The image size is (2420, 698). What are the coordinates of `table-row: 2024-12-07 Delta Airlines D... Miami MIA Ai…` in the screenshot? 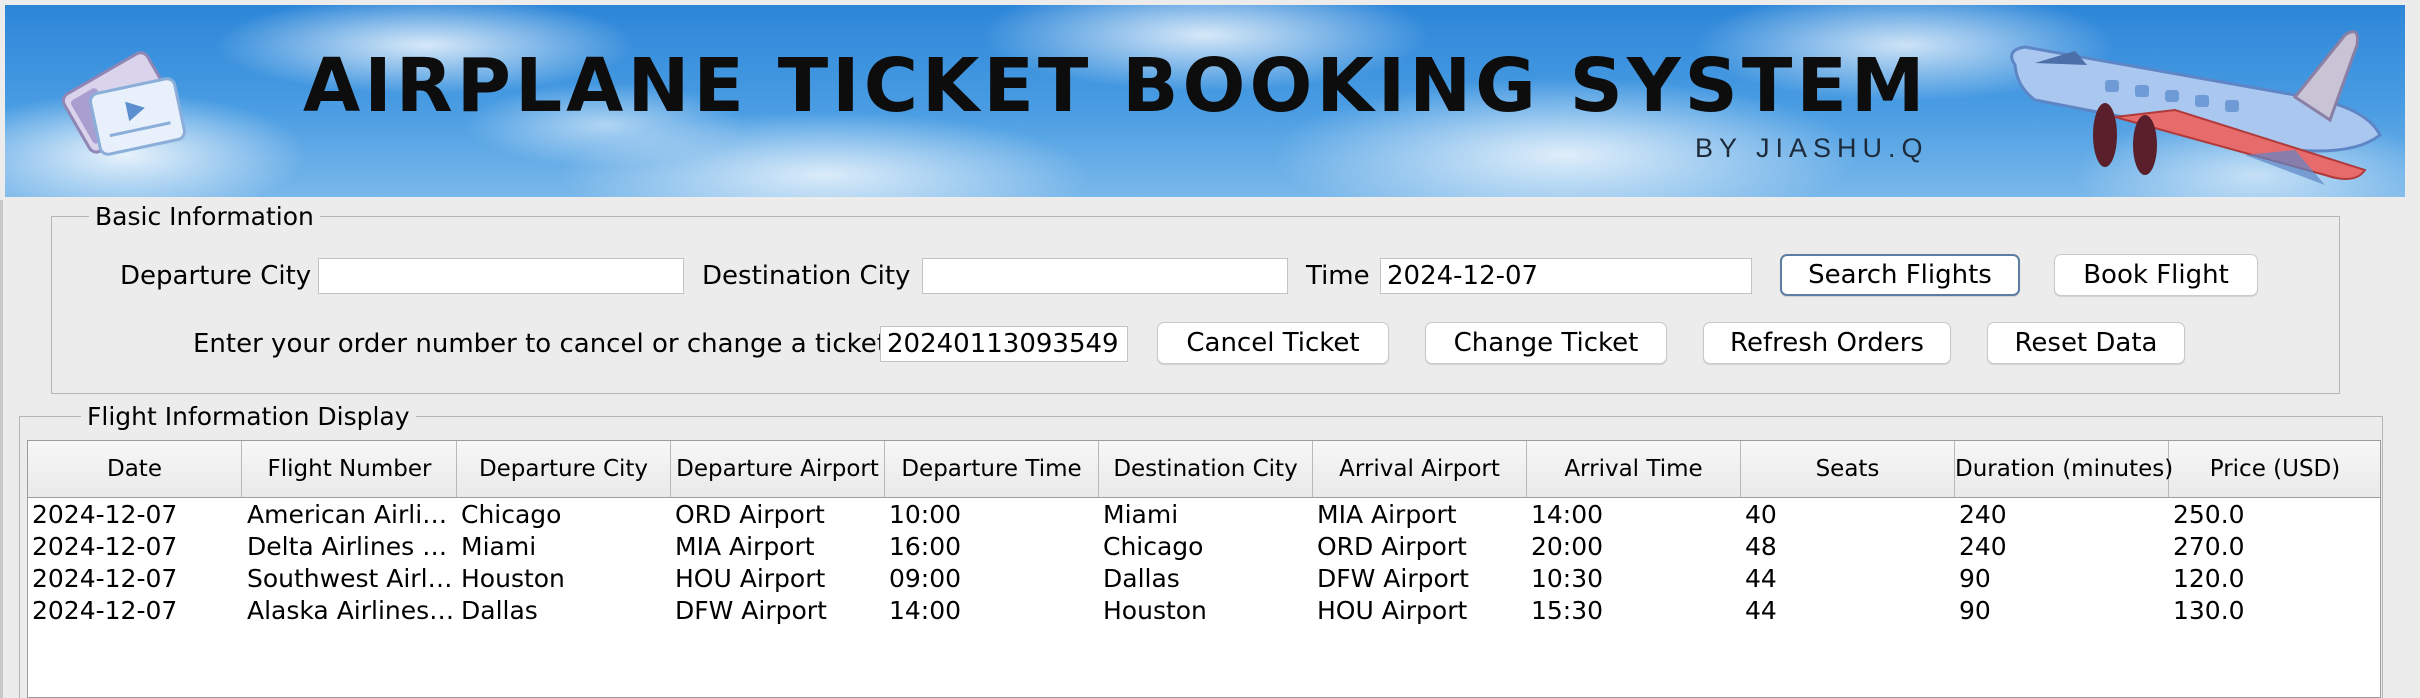 It's located at (1204, 547).